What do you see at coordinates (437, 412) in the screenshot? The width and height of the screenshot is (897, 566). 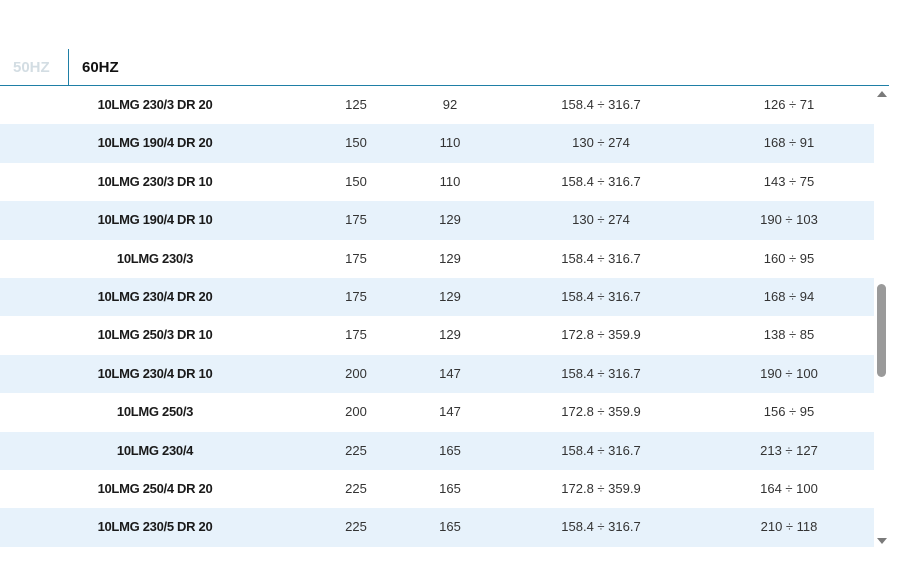 I see `table-row: 10LMG 250/3 200 147 172.8 ÷ 359.9 156 ÷ 95` at bounding box center [437, 412].